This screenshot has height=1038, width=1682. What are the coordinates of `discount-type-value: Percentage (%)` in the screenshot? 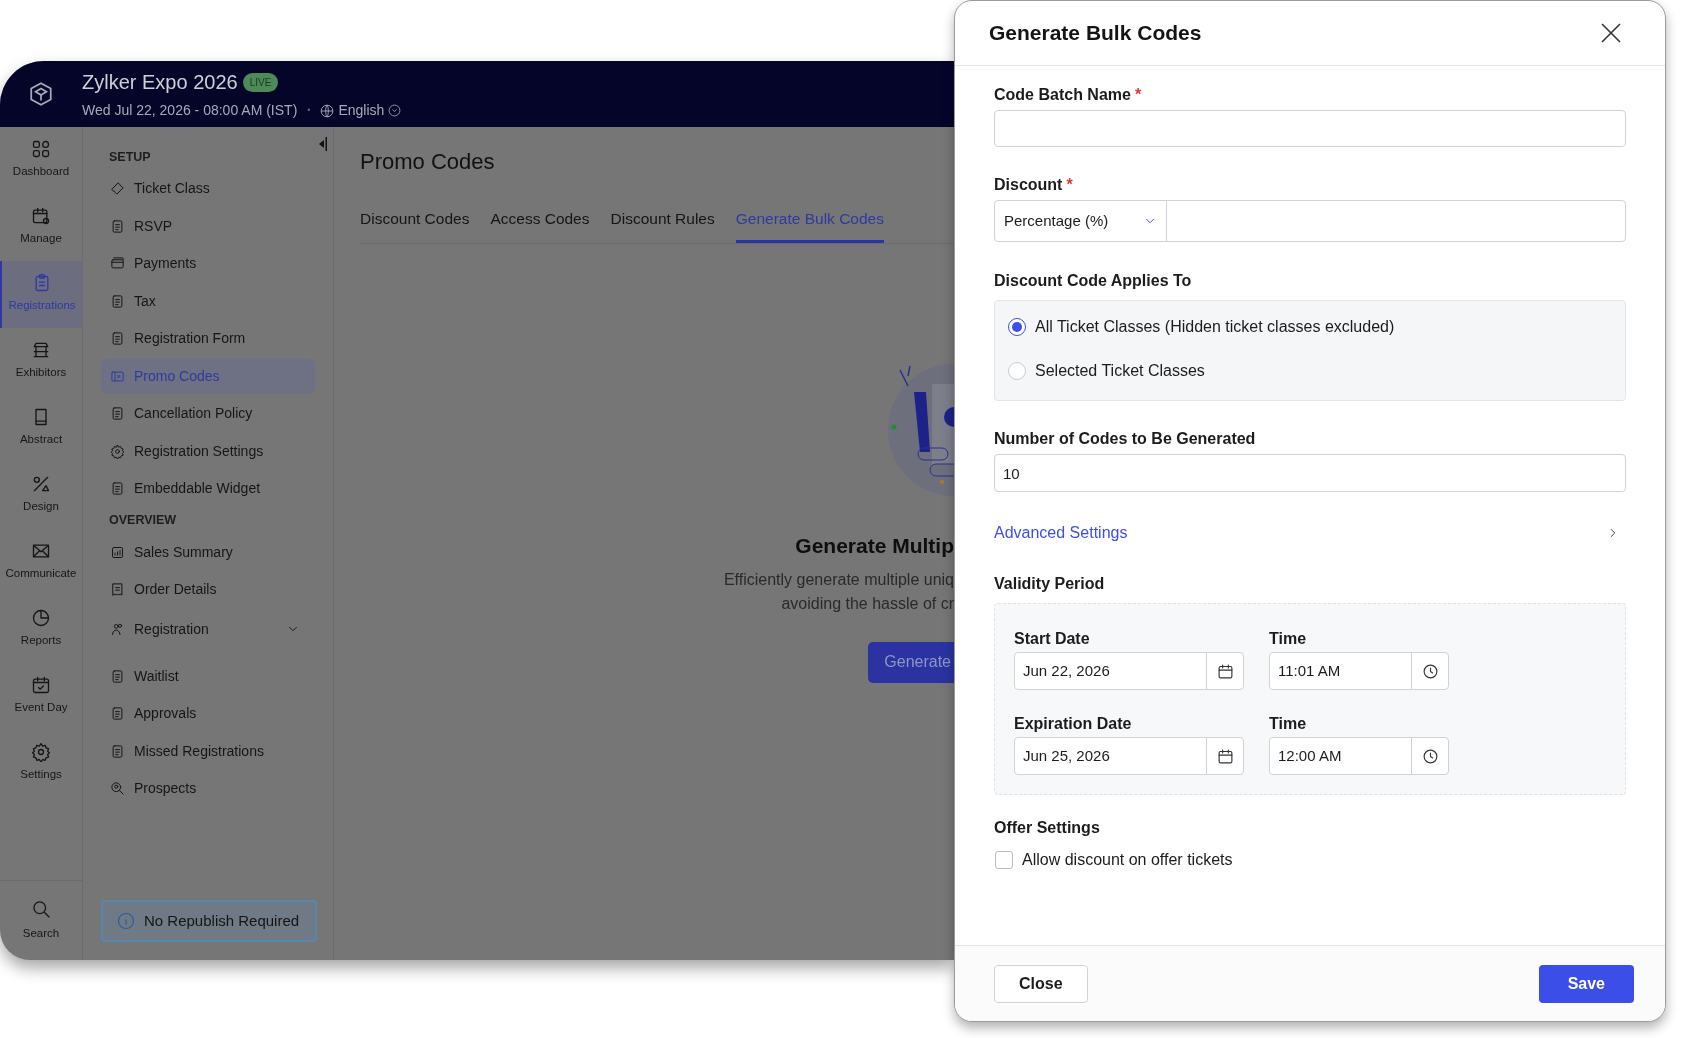 It's located at (1056, 220).